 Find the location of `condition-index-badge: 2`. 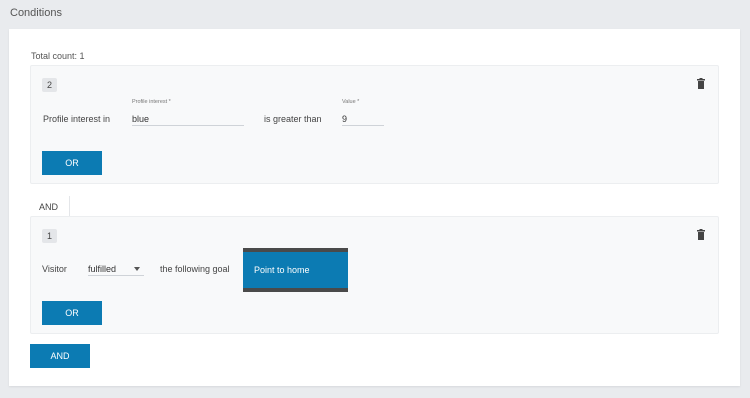

condition-index-badge: 2 is located at coordinates (49, 85).